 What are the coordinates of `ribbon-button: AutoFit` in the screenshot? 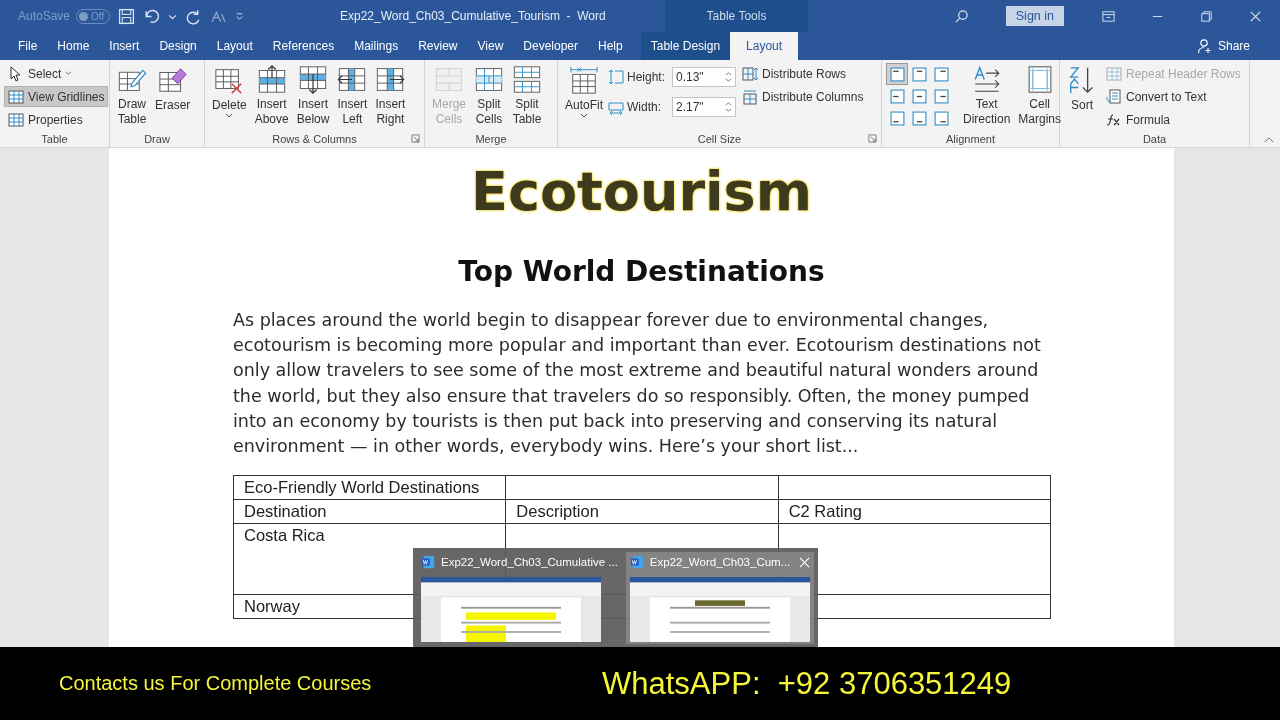 It's located at (584, 96).